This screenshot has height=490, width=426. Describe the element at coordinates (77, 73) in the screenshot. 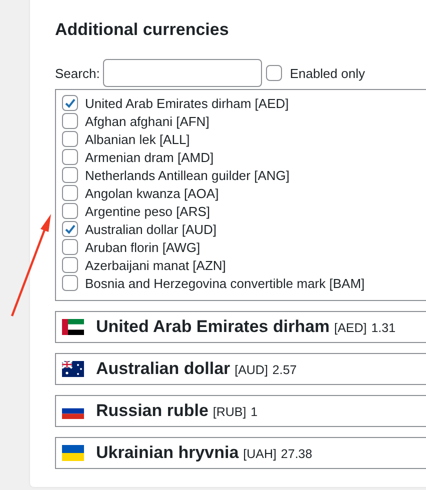

I see `search-label: Search:` at that location.